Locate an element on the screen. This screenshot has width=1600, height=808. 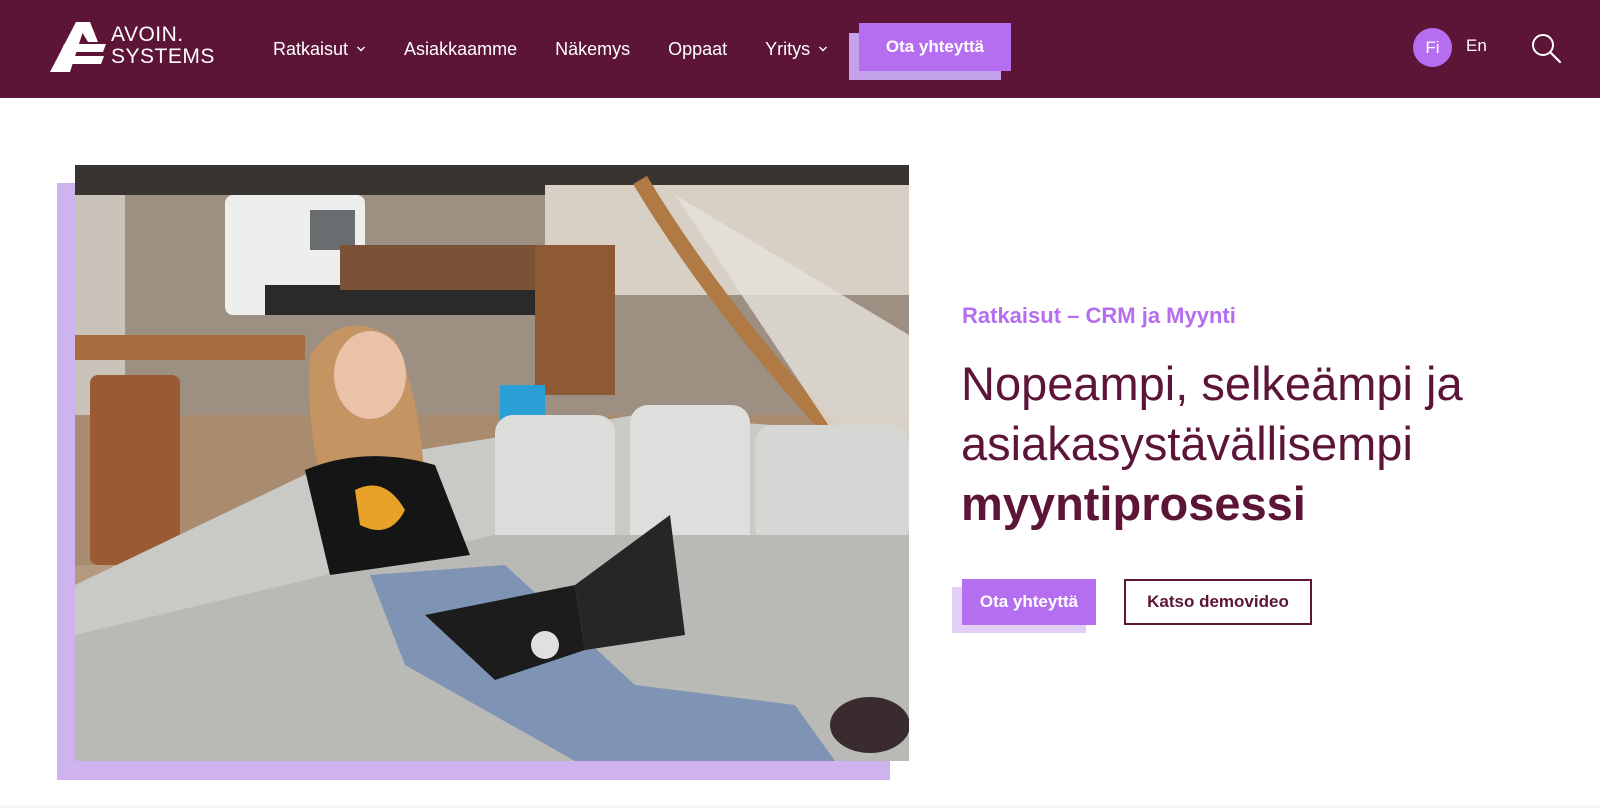
nav-item-label: Näkemys is located at coordinates (593, 48).